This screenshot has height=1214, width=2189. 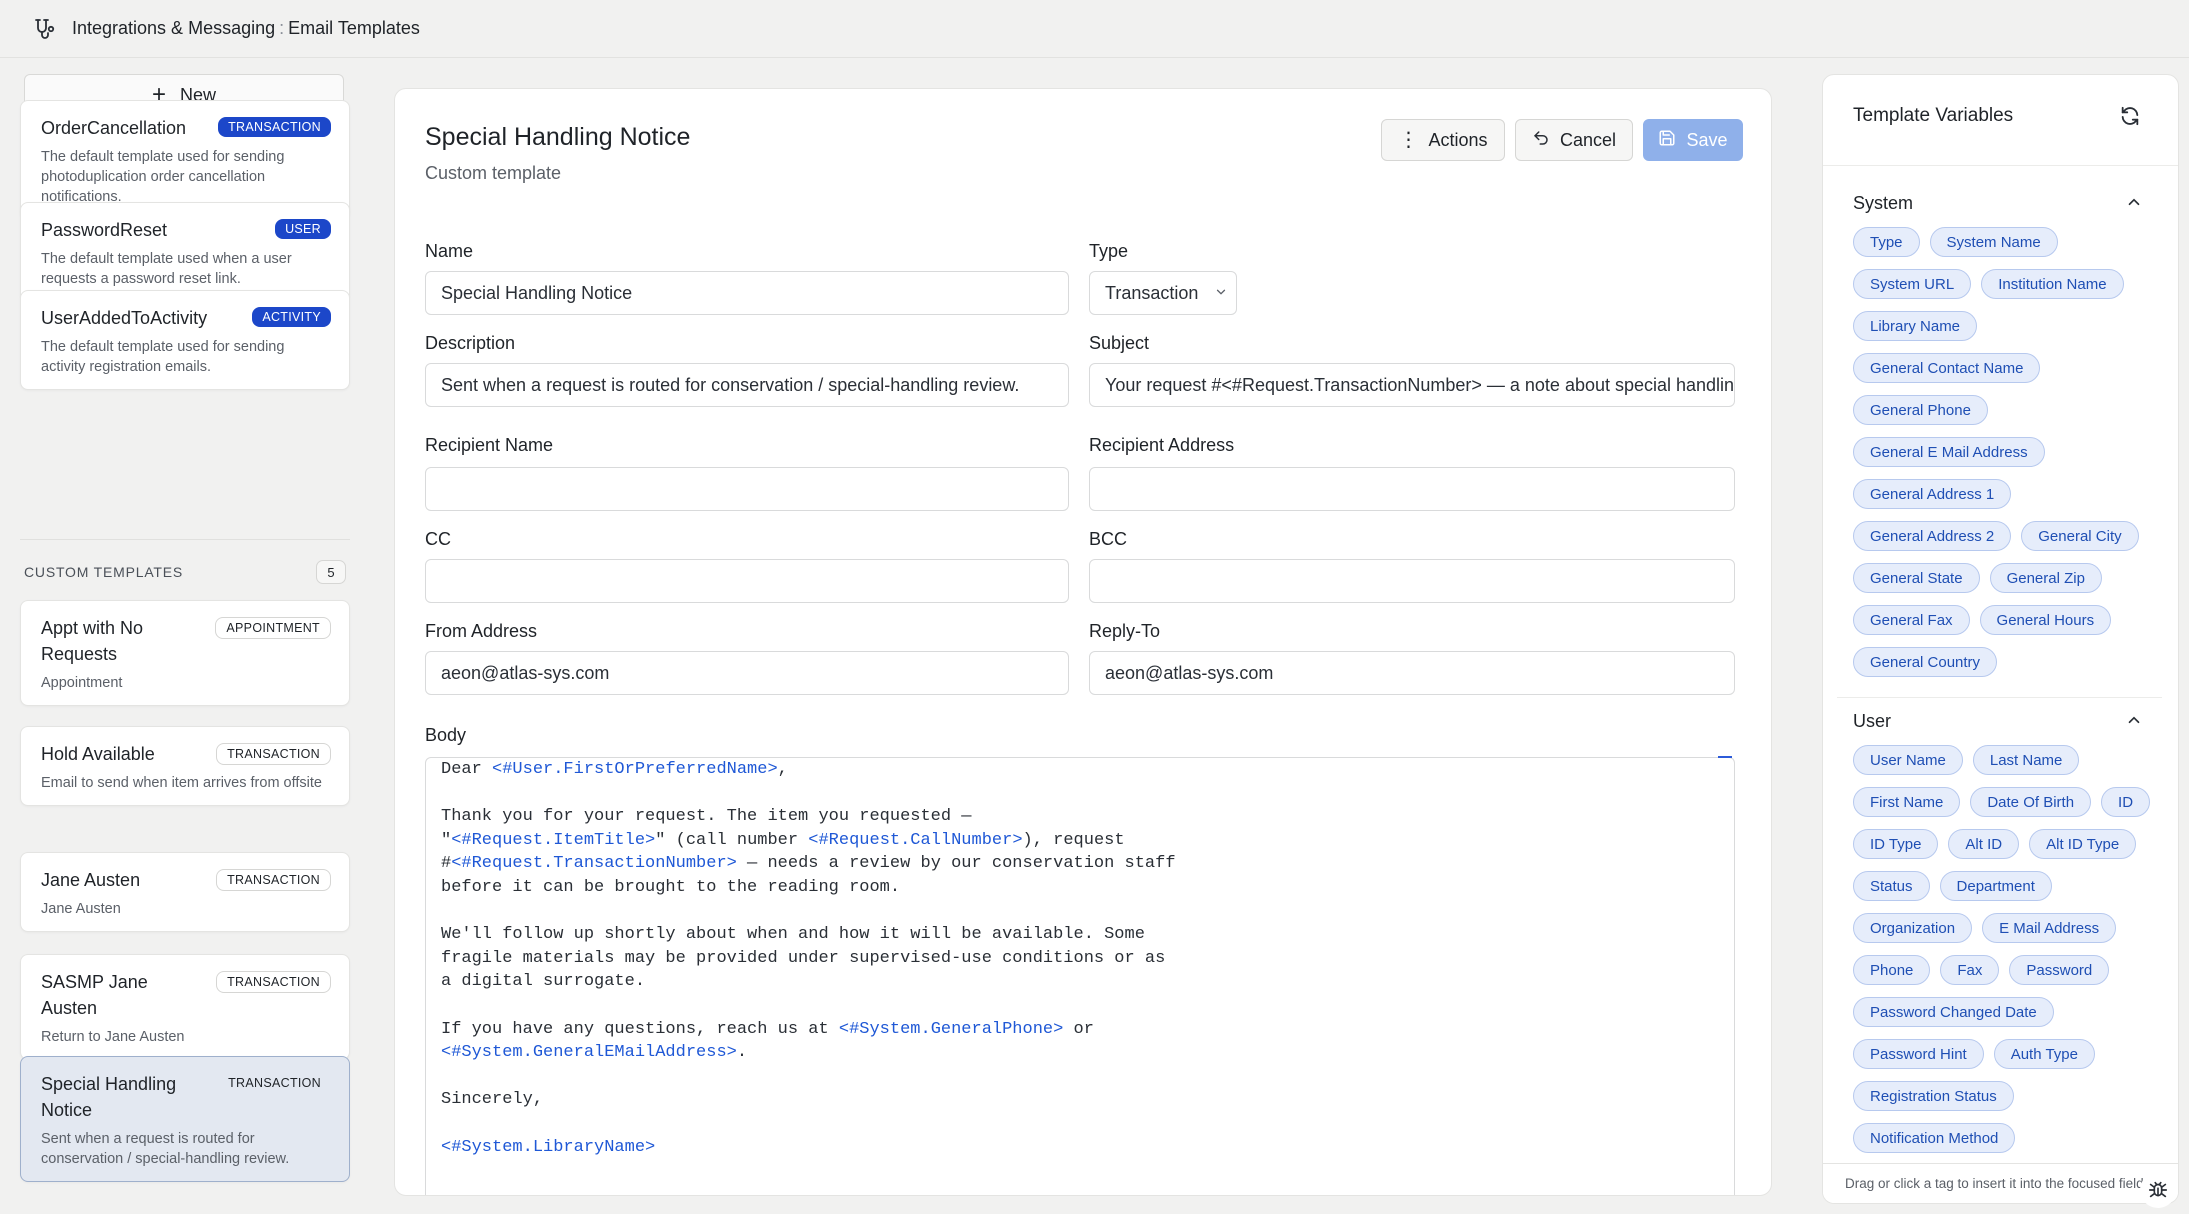 I want to click on name-field: Special Handling Notice, so click(x=747, y=293).